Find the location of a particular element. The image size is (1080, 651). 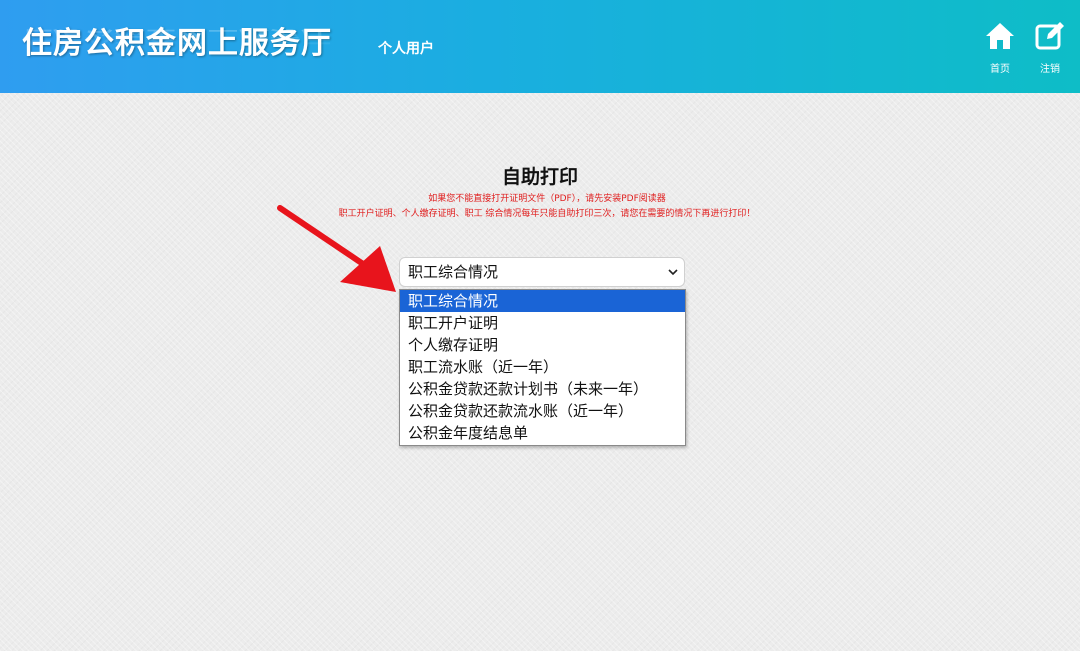

document-type-select: 职工综合情况 is located at coordinates (542, 272).